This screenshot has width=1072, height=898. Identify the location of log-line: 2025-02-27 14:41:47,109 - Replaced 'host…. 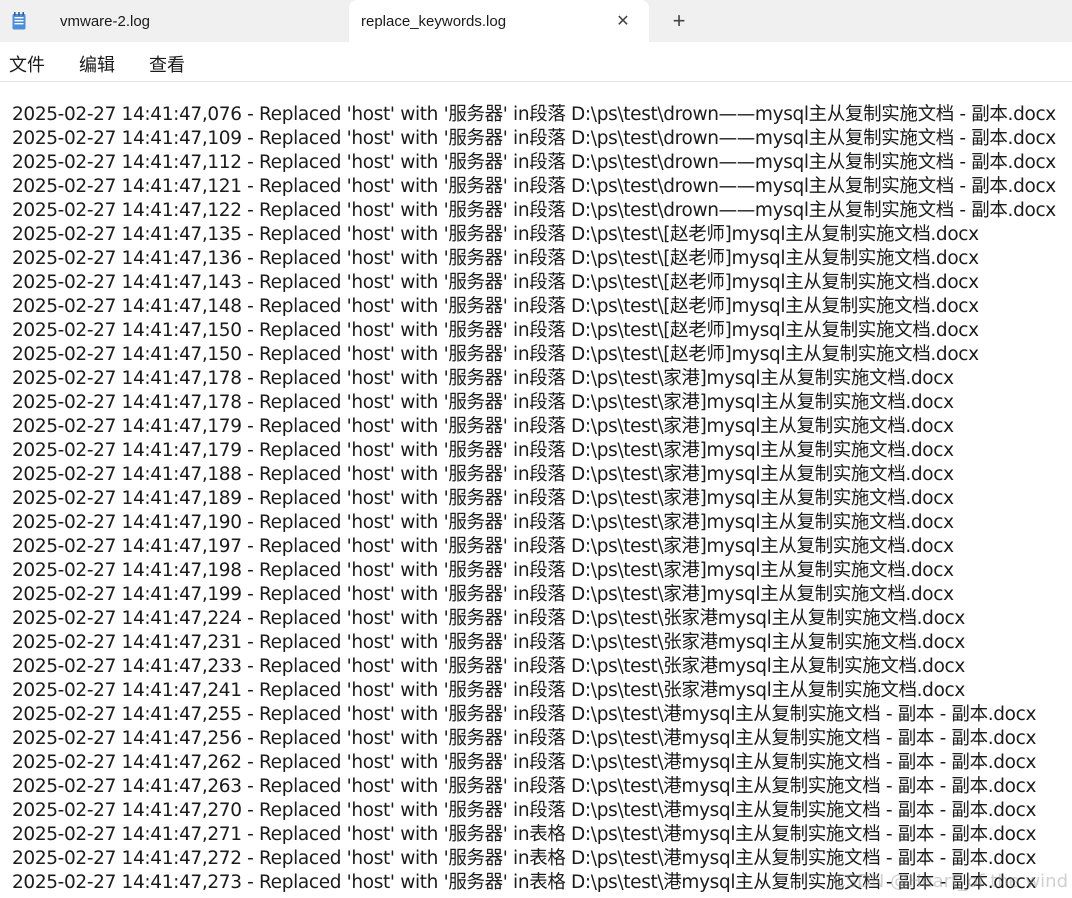
(534, 138).